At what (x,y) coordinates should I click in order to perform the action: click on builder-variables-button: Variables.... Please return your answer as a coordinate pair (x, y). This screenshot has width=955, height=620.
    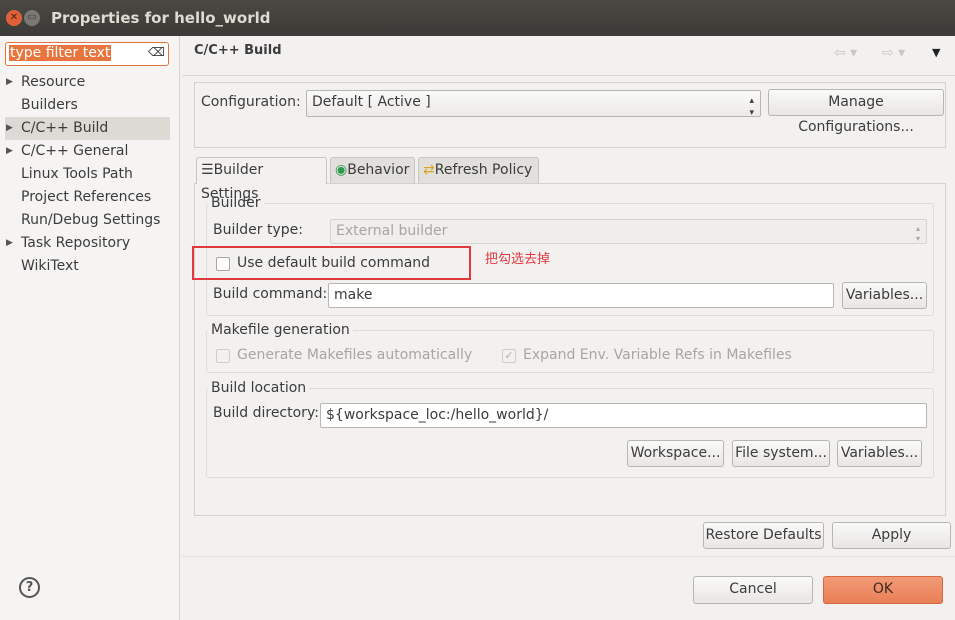
    Looking at the image, I should click on (884, 295).